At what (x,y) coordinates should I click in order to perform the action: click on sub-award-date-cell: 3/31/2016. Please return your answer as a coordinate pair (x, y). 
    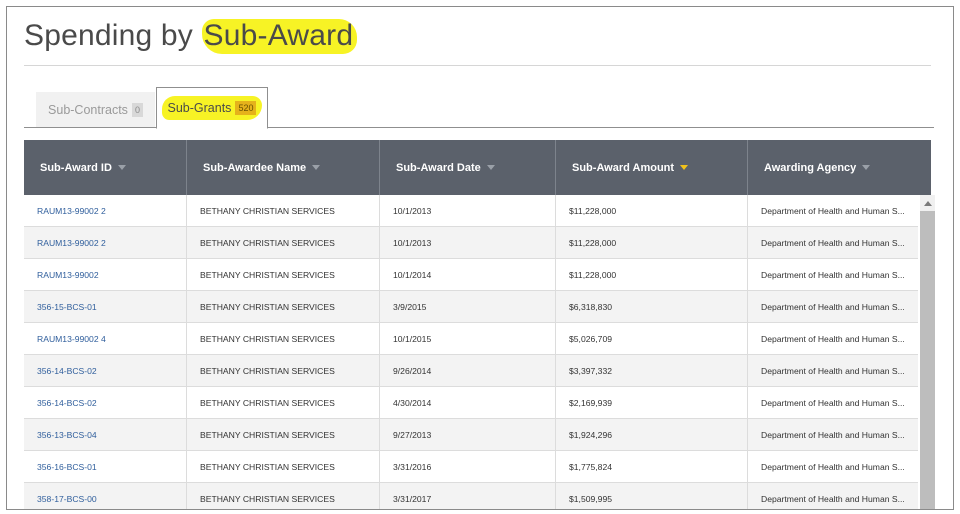
    Looking at the image, I should click on (468, 467).